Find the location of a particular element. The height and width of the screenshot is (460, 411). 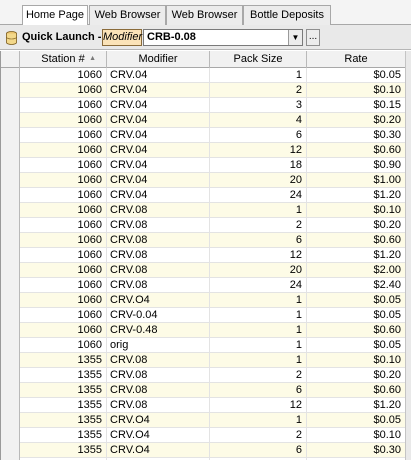

table-row: 1355 CRV.O4 1 $0.05 is located at coordinates (203, 420).